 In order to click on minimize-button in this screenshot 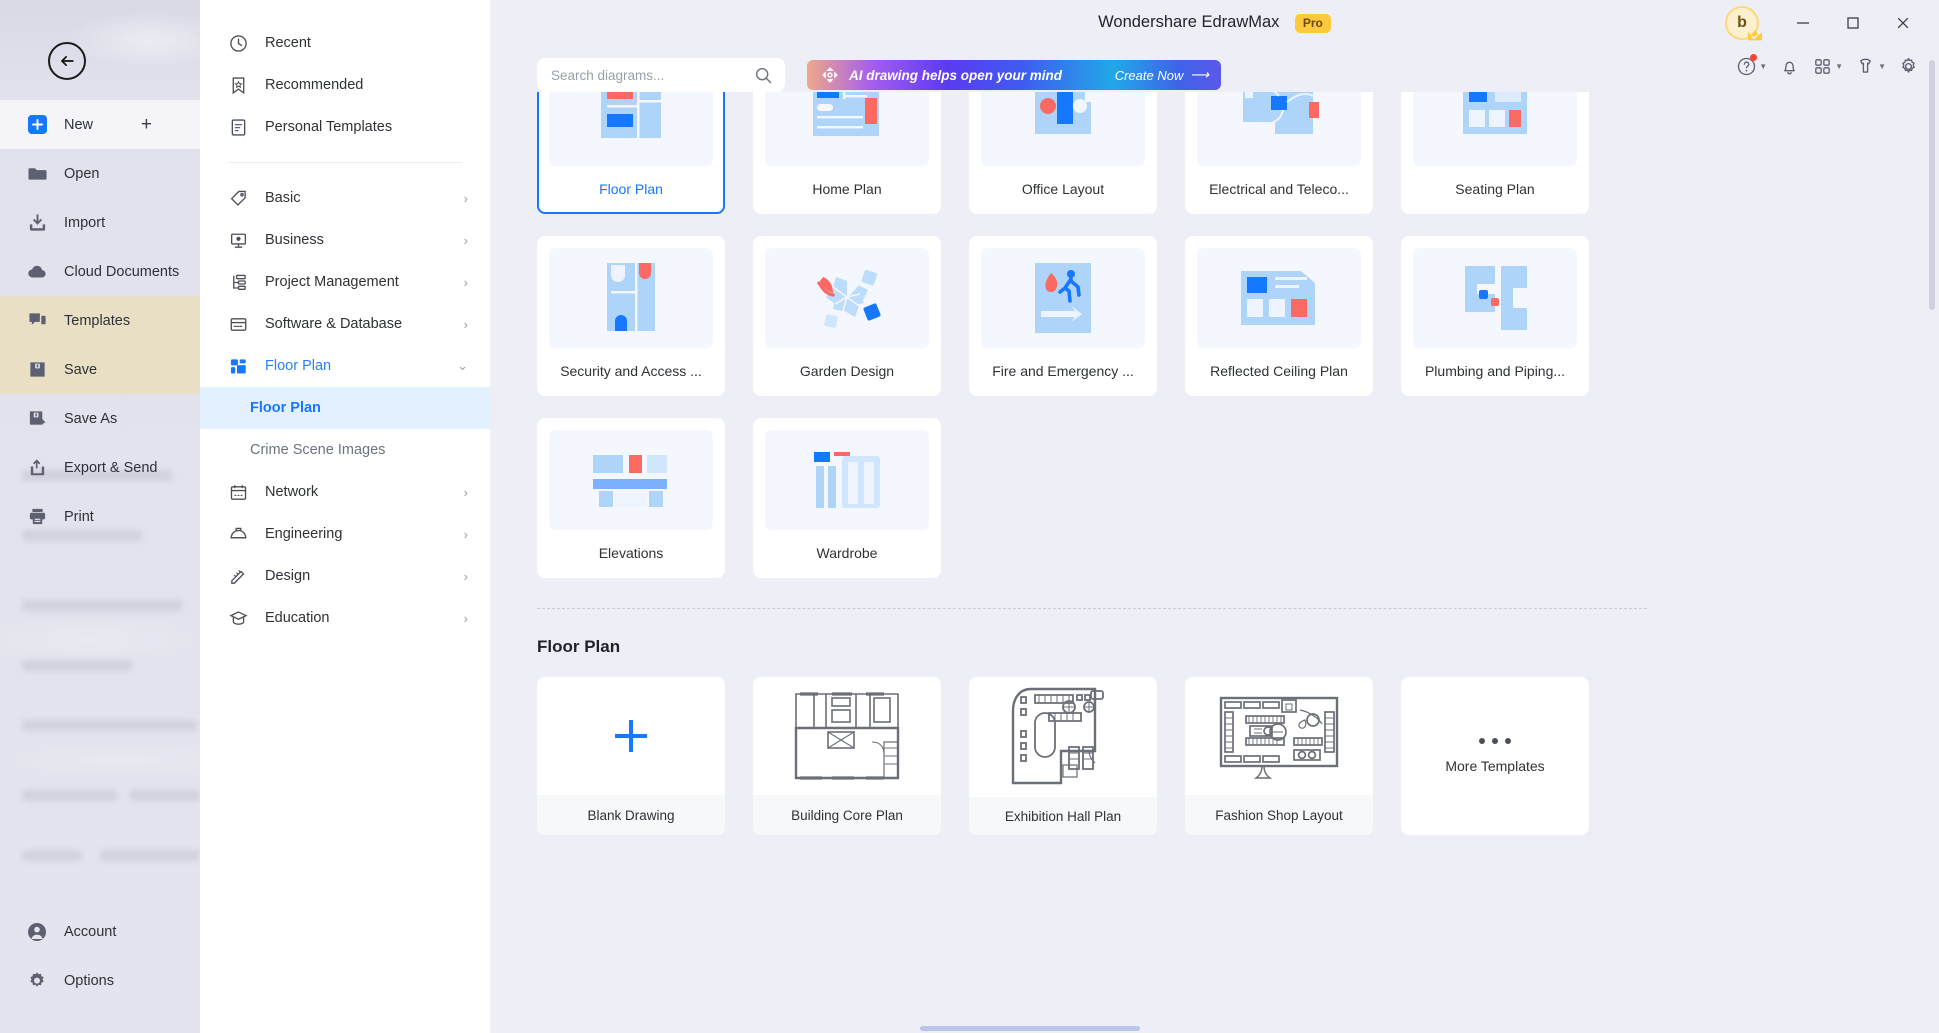, I will do `click(1803, 23)`.